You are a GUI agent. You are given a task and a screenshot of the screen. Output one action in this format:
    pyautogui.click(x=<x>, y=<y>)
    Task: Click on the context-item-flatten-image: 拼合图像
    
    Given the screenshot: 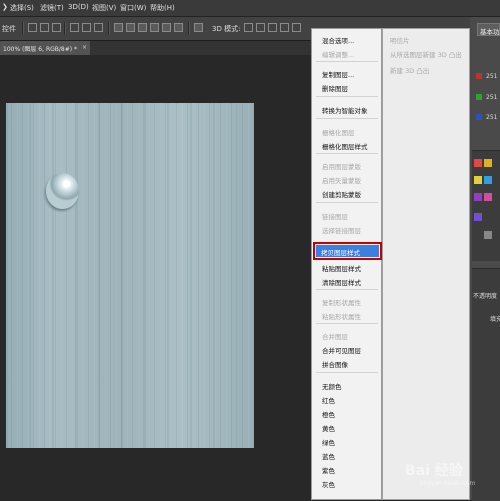 What is the action you would take?
    pyautogui.click(x=335, y=364)
    